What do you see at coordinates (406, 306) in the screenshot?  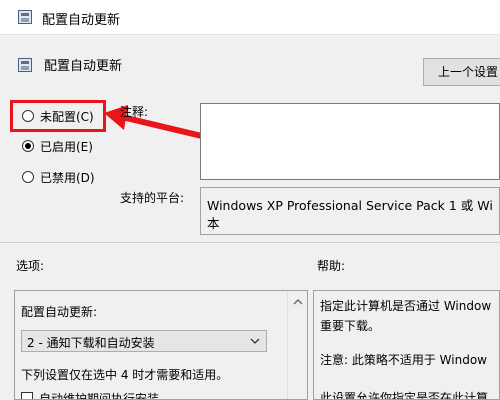 I see `help-line-1: 指定此计算机是否通过 Window` at bounding box center [406, 306].